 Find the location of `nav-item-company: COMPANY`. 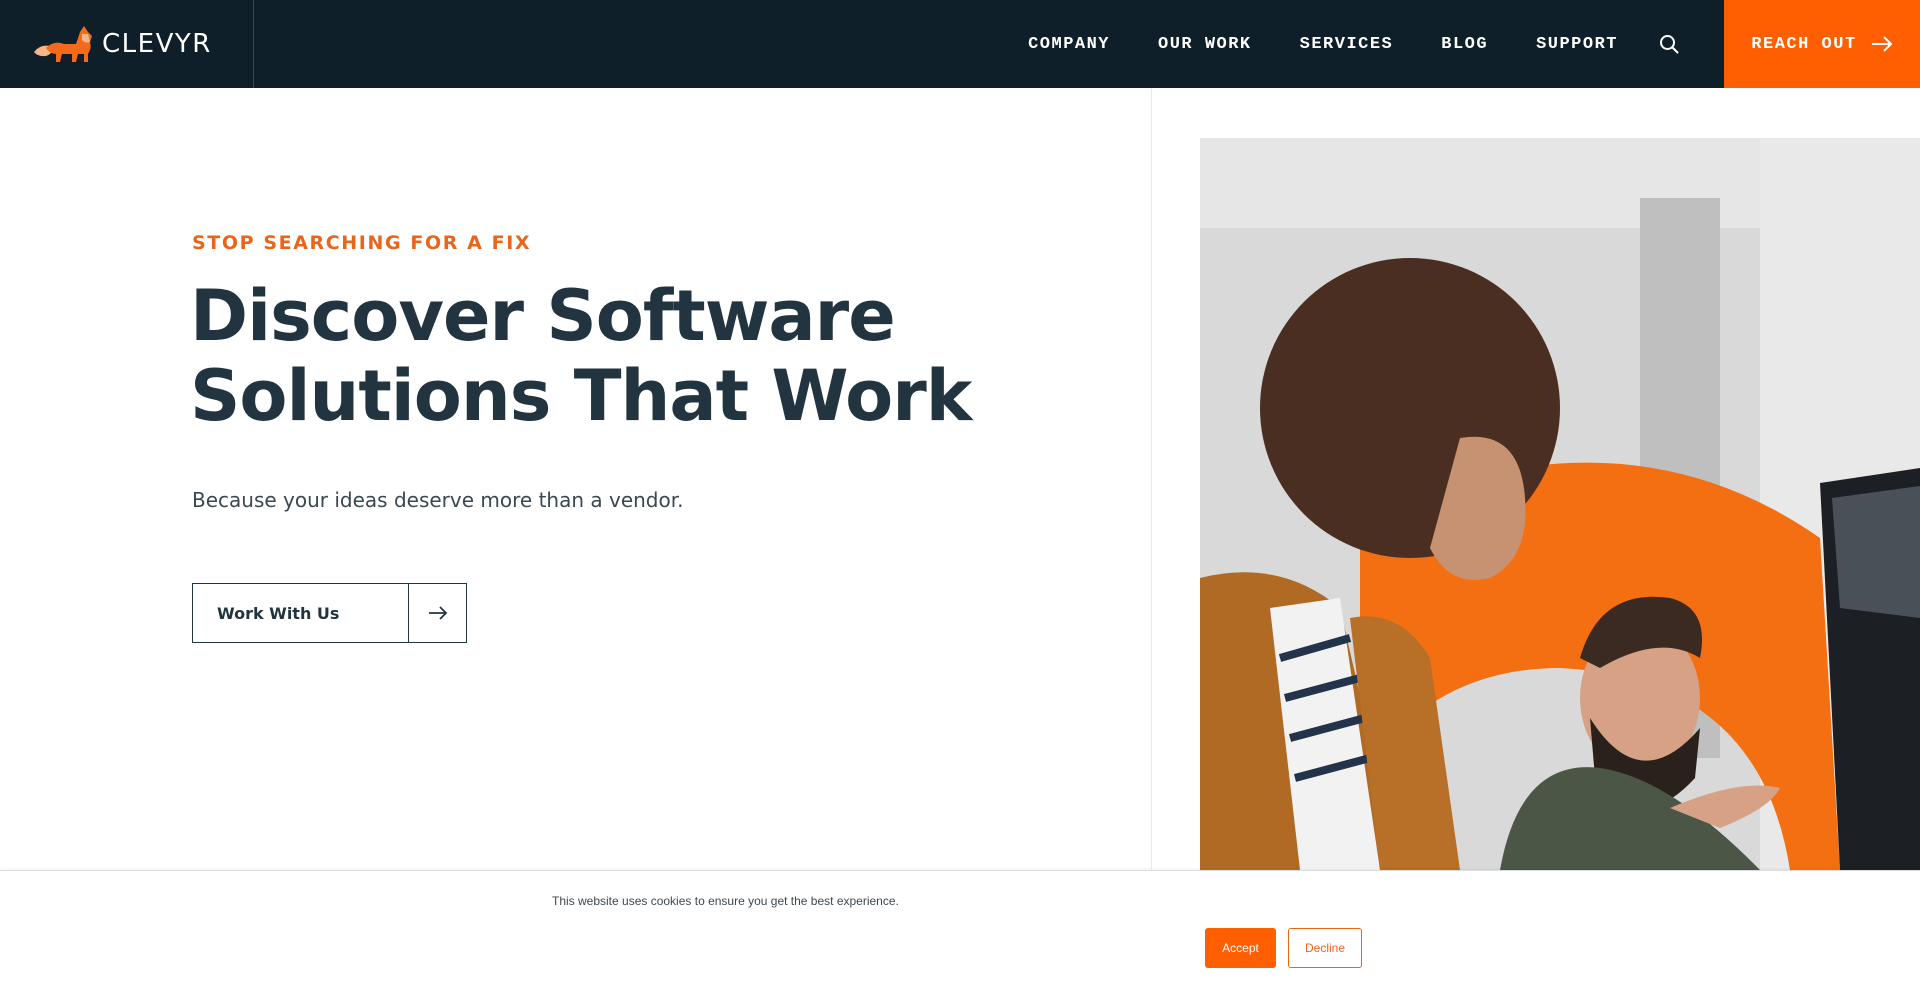

nav-item-company: COMPANY is located at coordinates (1069, 44).